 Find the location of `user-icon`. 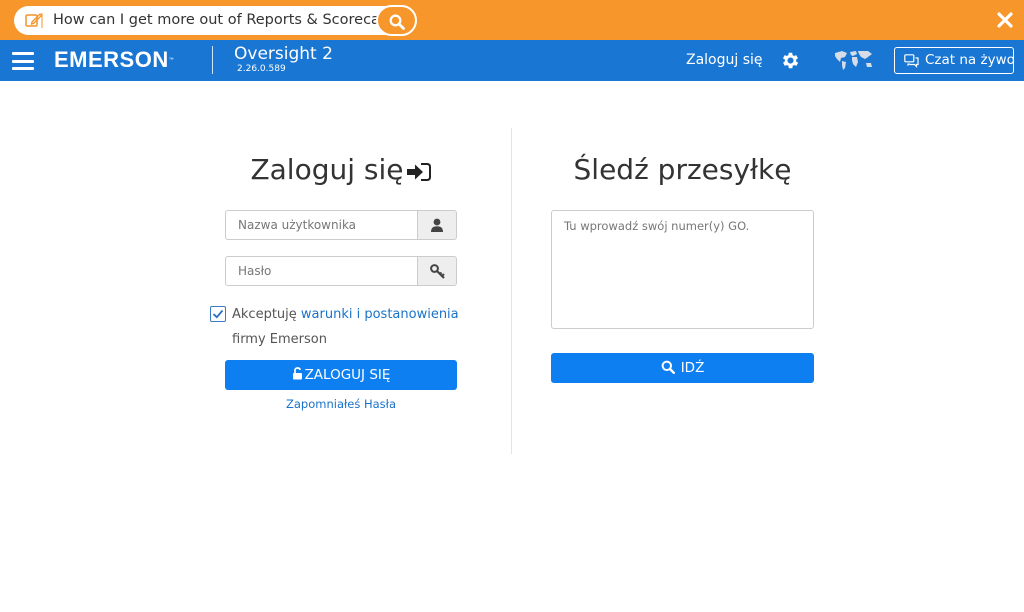

user-icon is located at coordinates (437, 225).